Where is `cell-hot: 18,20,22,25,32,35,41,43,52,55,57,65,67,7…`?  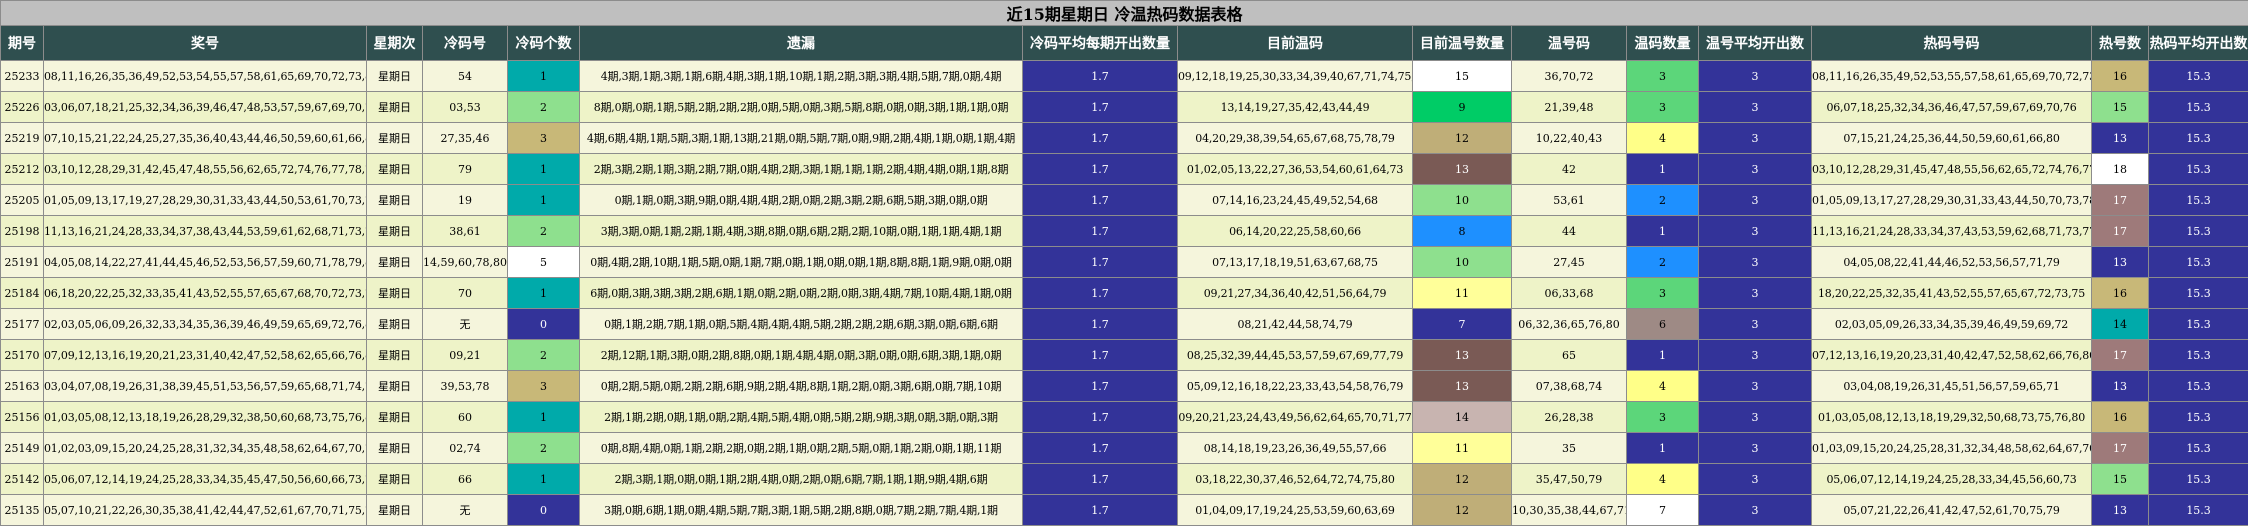 cell-hot: 18,20,22,25,32,35,41,43,52,55,57,65,67,7… is located at coordinates (1951, 293).